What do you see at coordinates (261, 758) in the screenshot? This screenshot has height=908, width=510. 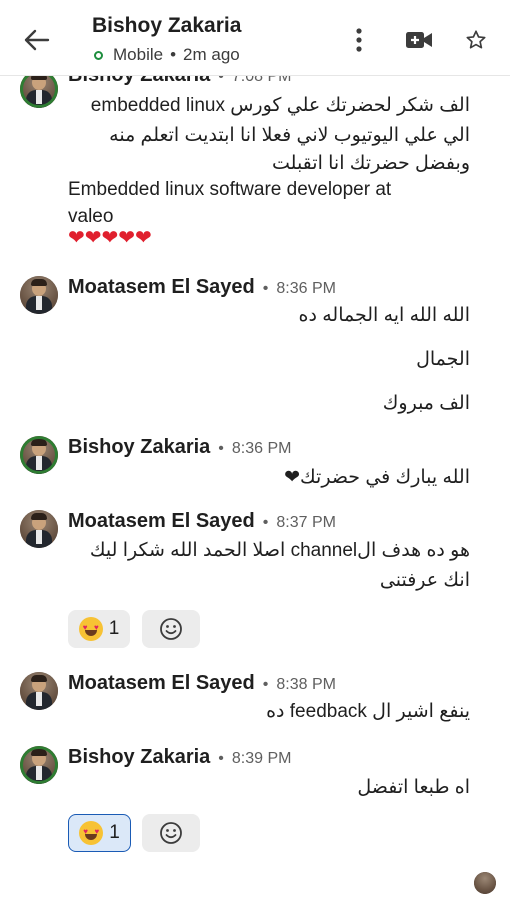 I see `message-time: 8:39 PM` at bounding box center [261, 758].